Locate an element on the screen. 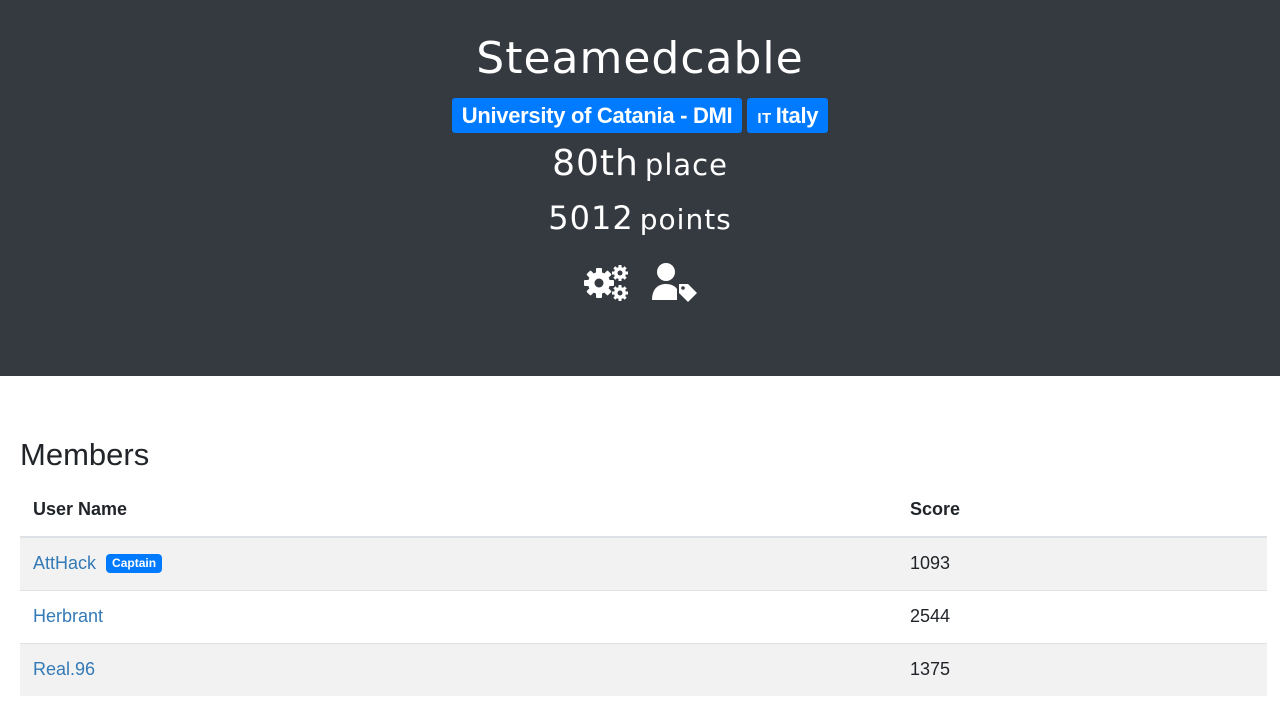 The image size is (1280, 713). points-label: points is located at coordinates (685, 219).